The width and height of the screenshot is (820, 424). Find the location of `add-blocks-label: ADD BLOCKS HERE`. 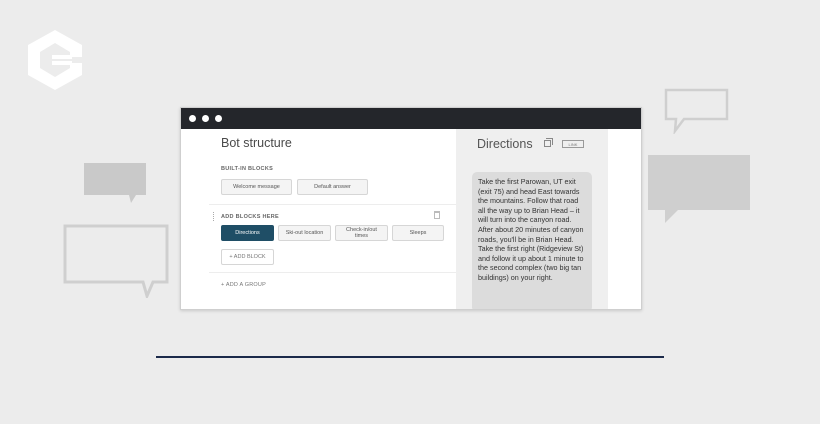

add-blocks-label: ADD BLOCKS HERE is located at coordinates (250, 217).